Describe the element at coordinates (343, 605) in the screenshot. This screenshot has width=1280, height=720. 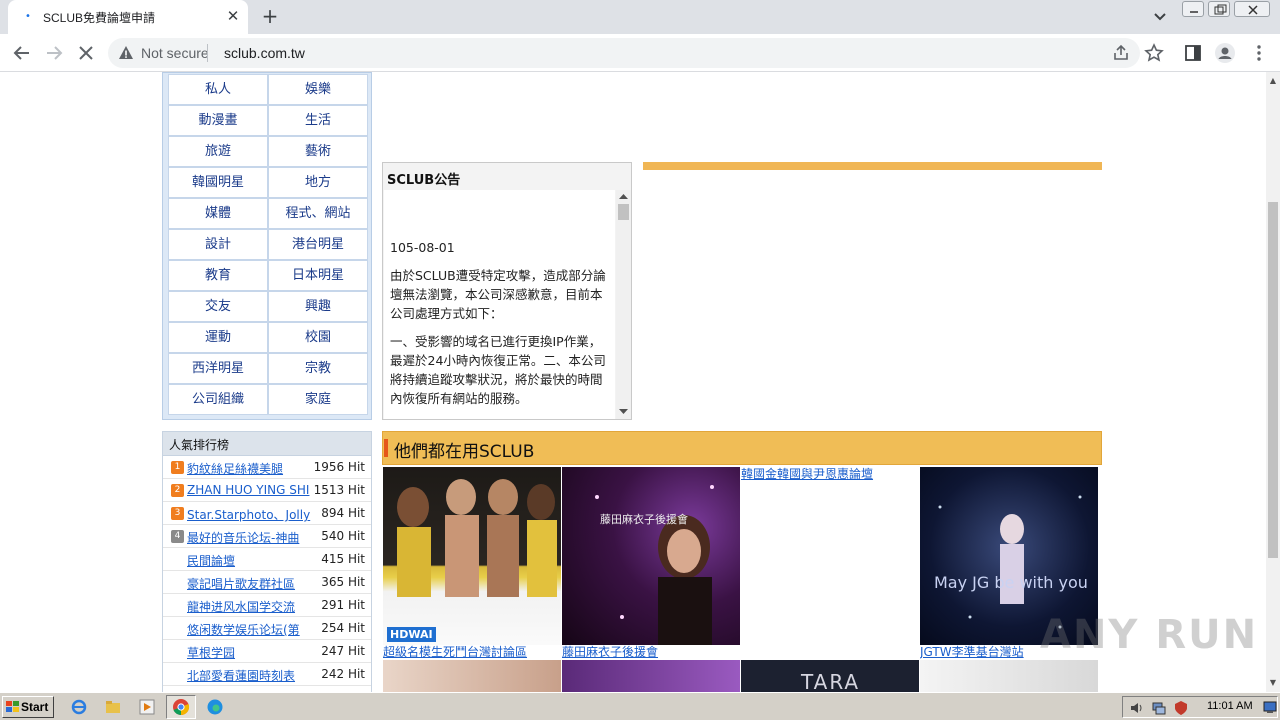
I see `ranking-hit-count: 291 Hit` at that location.